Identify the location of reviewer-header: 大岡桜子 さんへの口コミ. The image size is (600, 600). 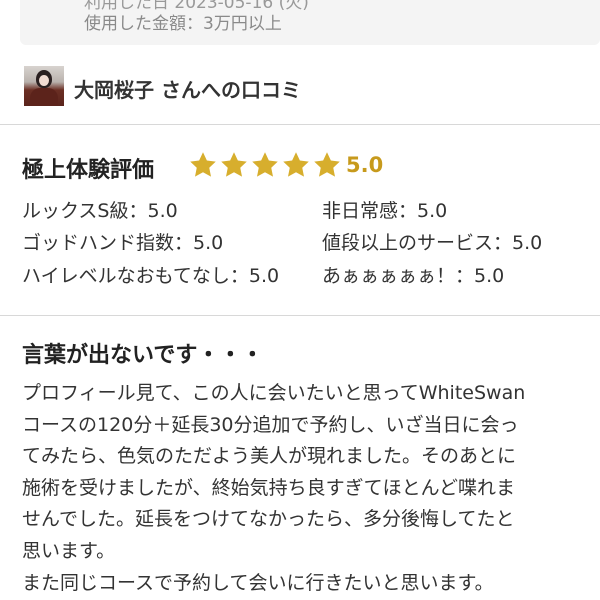
(304, 86).